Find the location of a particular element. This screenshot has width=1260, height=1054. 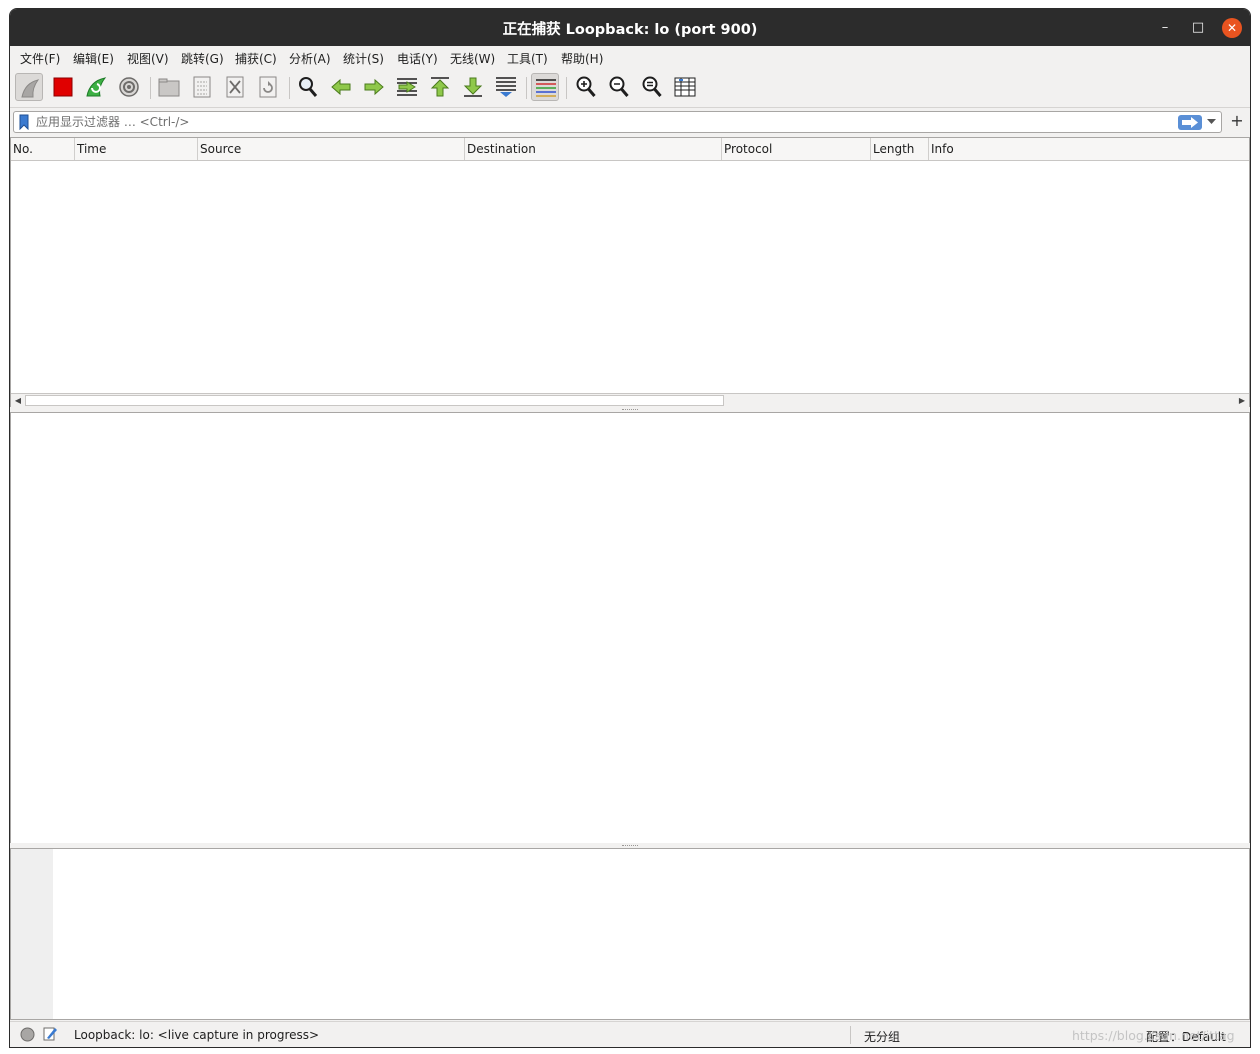

menu-file: 文件(F) is located at coordinates (40, 58).